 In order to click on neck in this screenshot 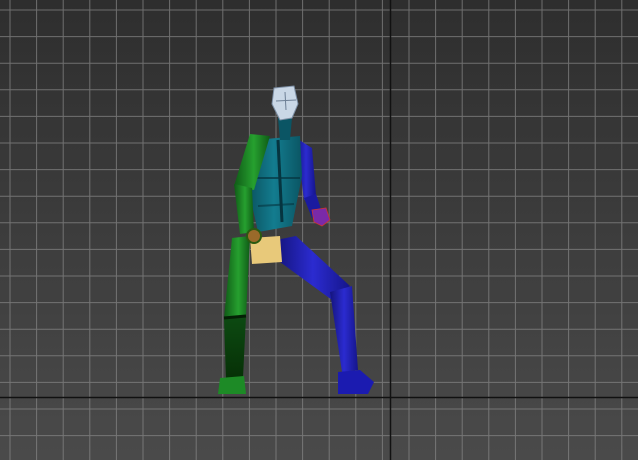, I will do `click(285, 129)`.